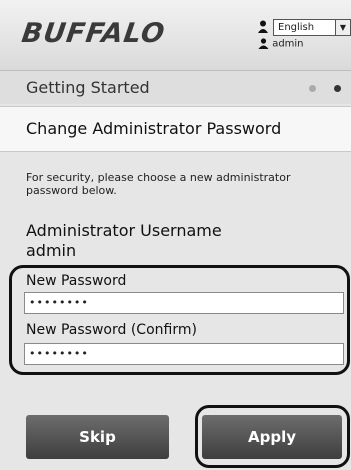 The height and width of the screenshot is (470, 351). What do you see at coordinates (263, 43) in the screenshot?
I see `user-icon` at bounding box center [263, 43].